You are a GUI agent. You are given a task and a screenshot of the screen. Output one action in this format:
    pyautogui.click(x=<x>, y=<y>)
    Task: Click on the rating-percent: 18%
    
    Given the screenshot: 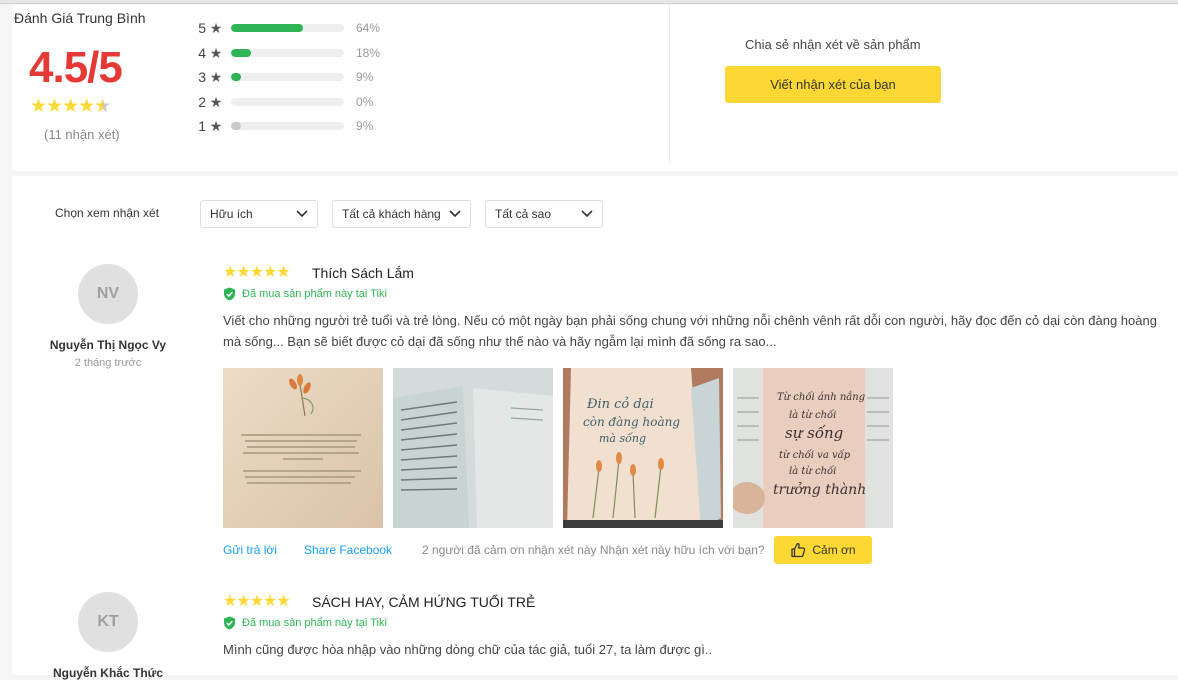 What is the action you would take?
    pyautogui.click(x=368, y=53)
    